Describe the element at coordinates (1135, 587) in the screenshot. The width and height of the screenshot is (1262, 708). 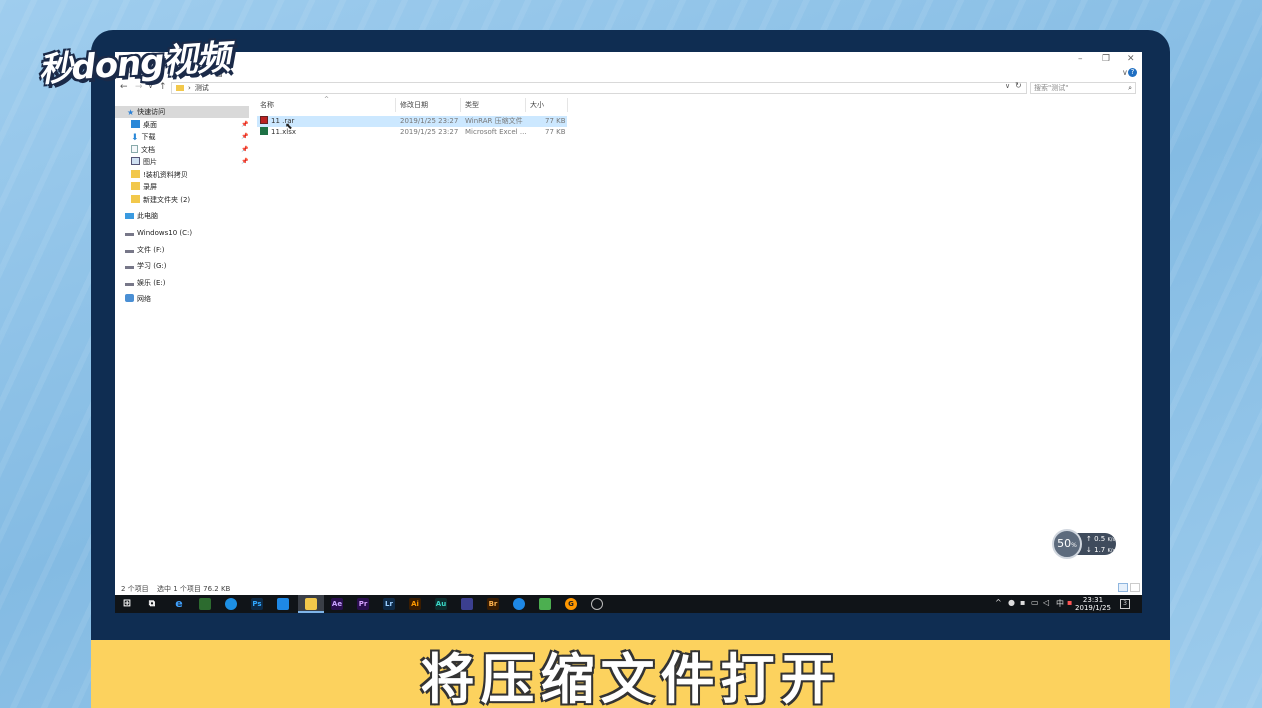
I see `large-icons-view-icon` at that location.